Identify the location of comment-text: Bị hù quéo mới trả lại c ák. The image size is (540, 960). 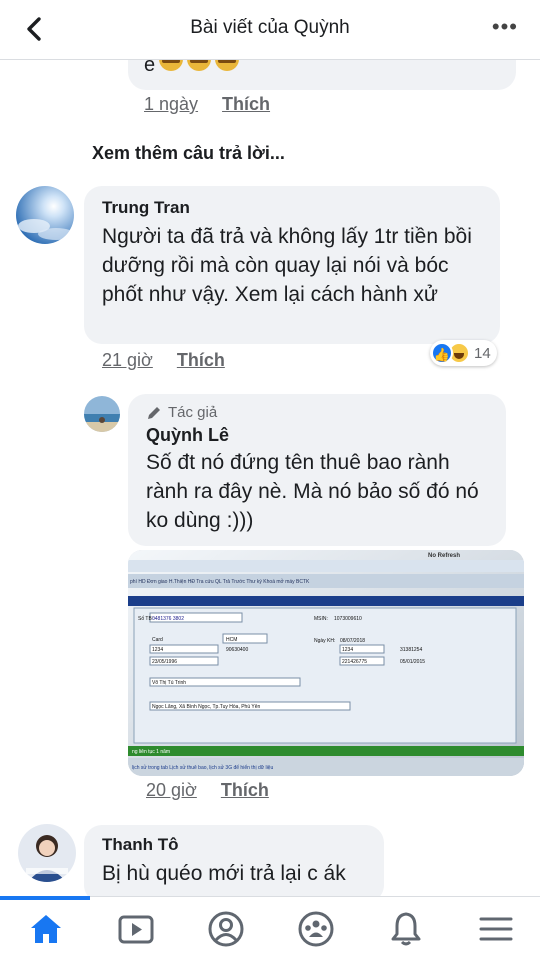
(224, 873).